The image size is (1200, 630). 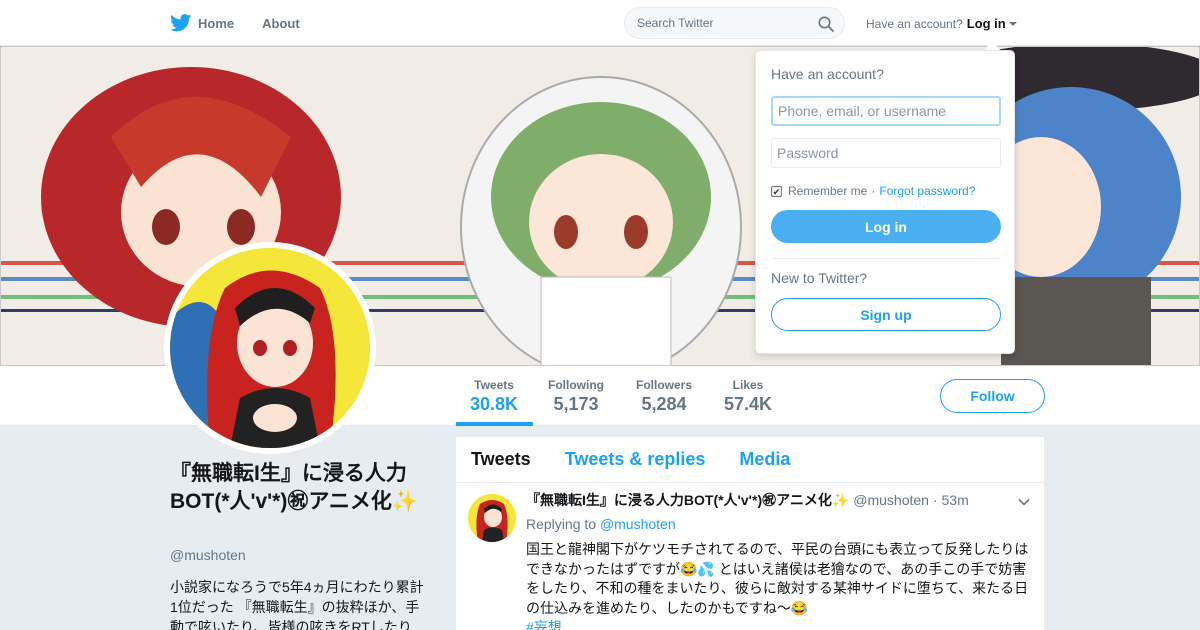 What do you see at coordinates (494, 404) in the screenshot?
I see `stat-value: 30.8K` at bounding box center [494, 404].